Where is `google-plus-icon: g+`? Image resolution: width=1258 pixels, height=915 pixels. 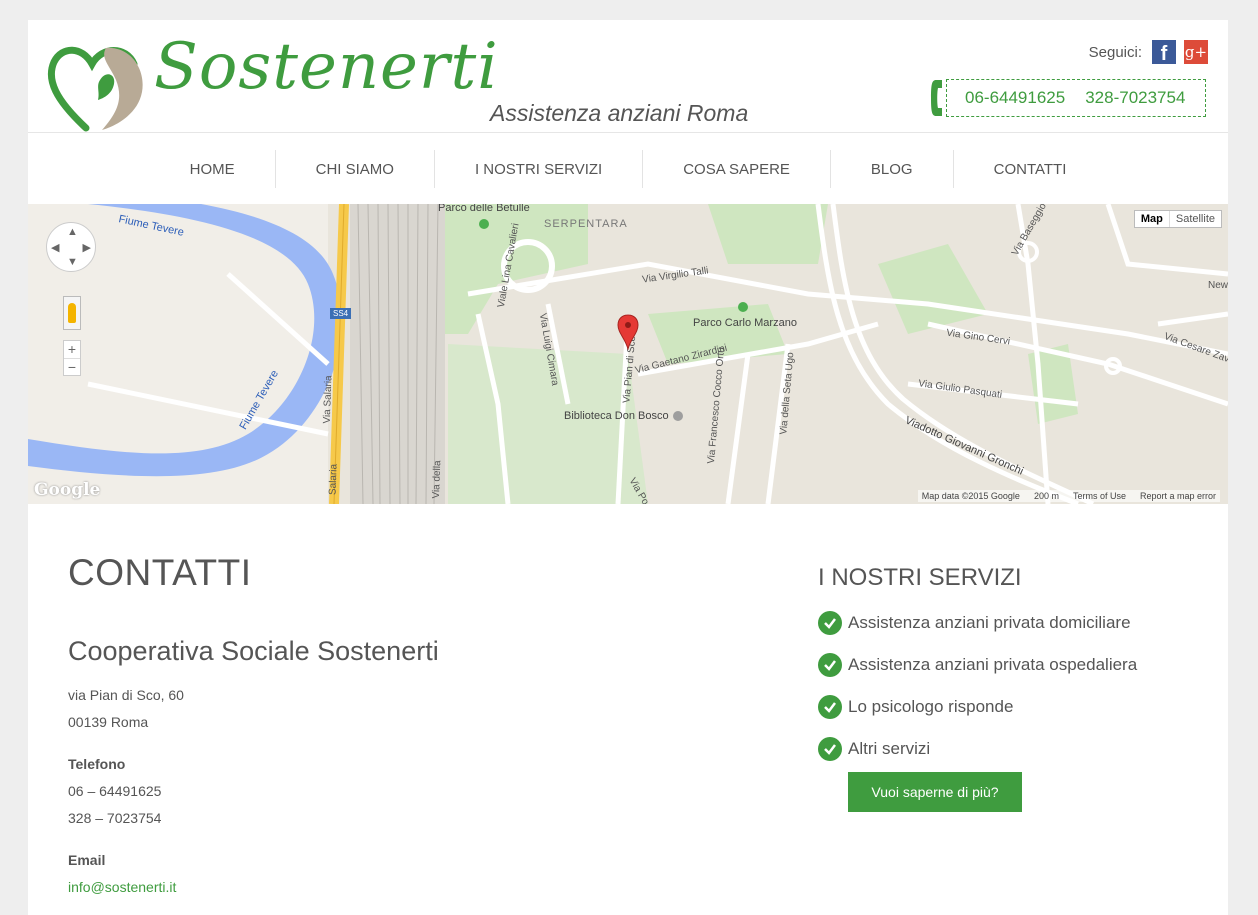 google-plus-icon: g+ is located at coordinates (1196, 52).